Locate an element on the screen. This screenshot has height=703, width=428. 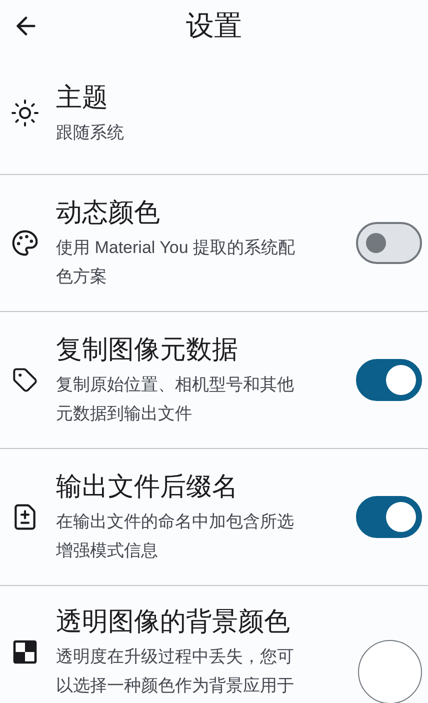
setting-description: 复制原始位置、相机型号和其他 is located at coordinates (175, 385).